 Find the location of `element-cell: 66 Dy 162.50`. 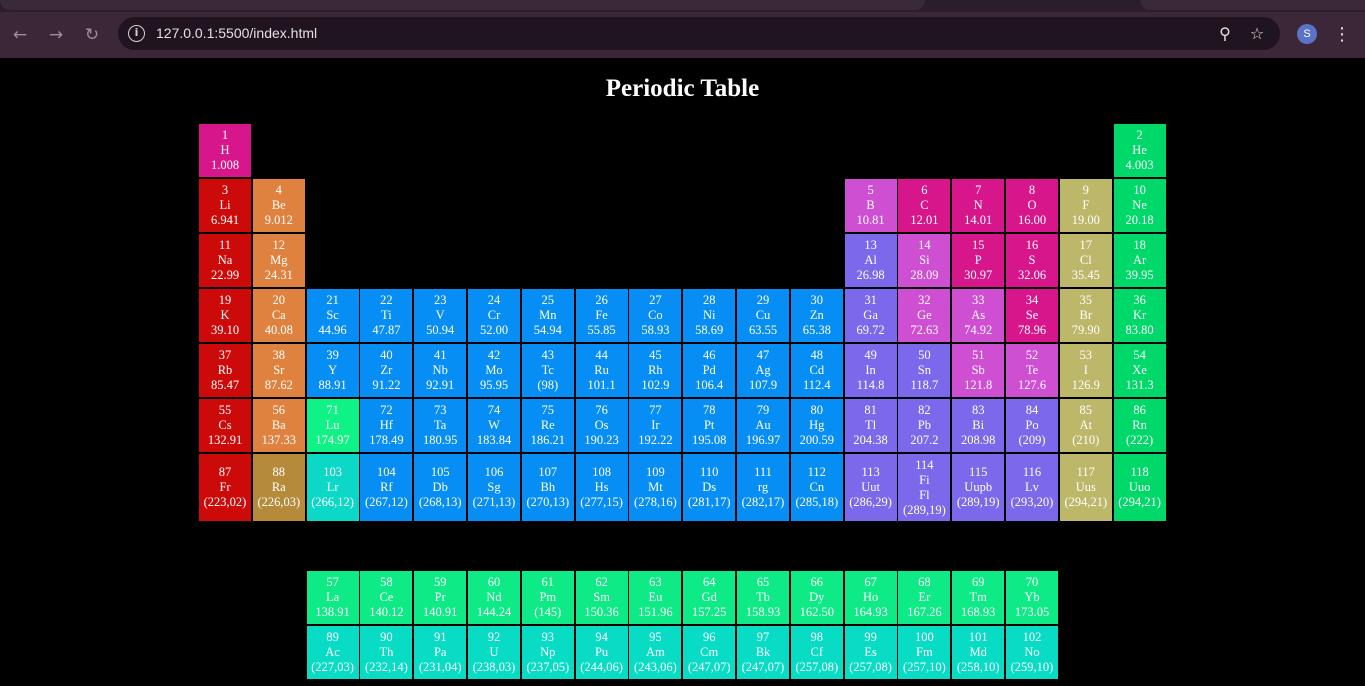

element-cell: 66 Dy 162.50 is located at coordinates (816, 597).